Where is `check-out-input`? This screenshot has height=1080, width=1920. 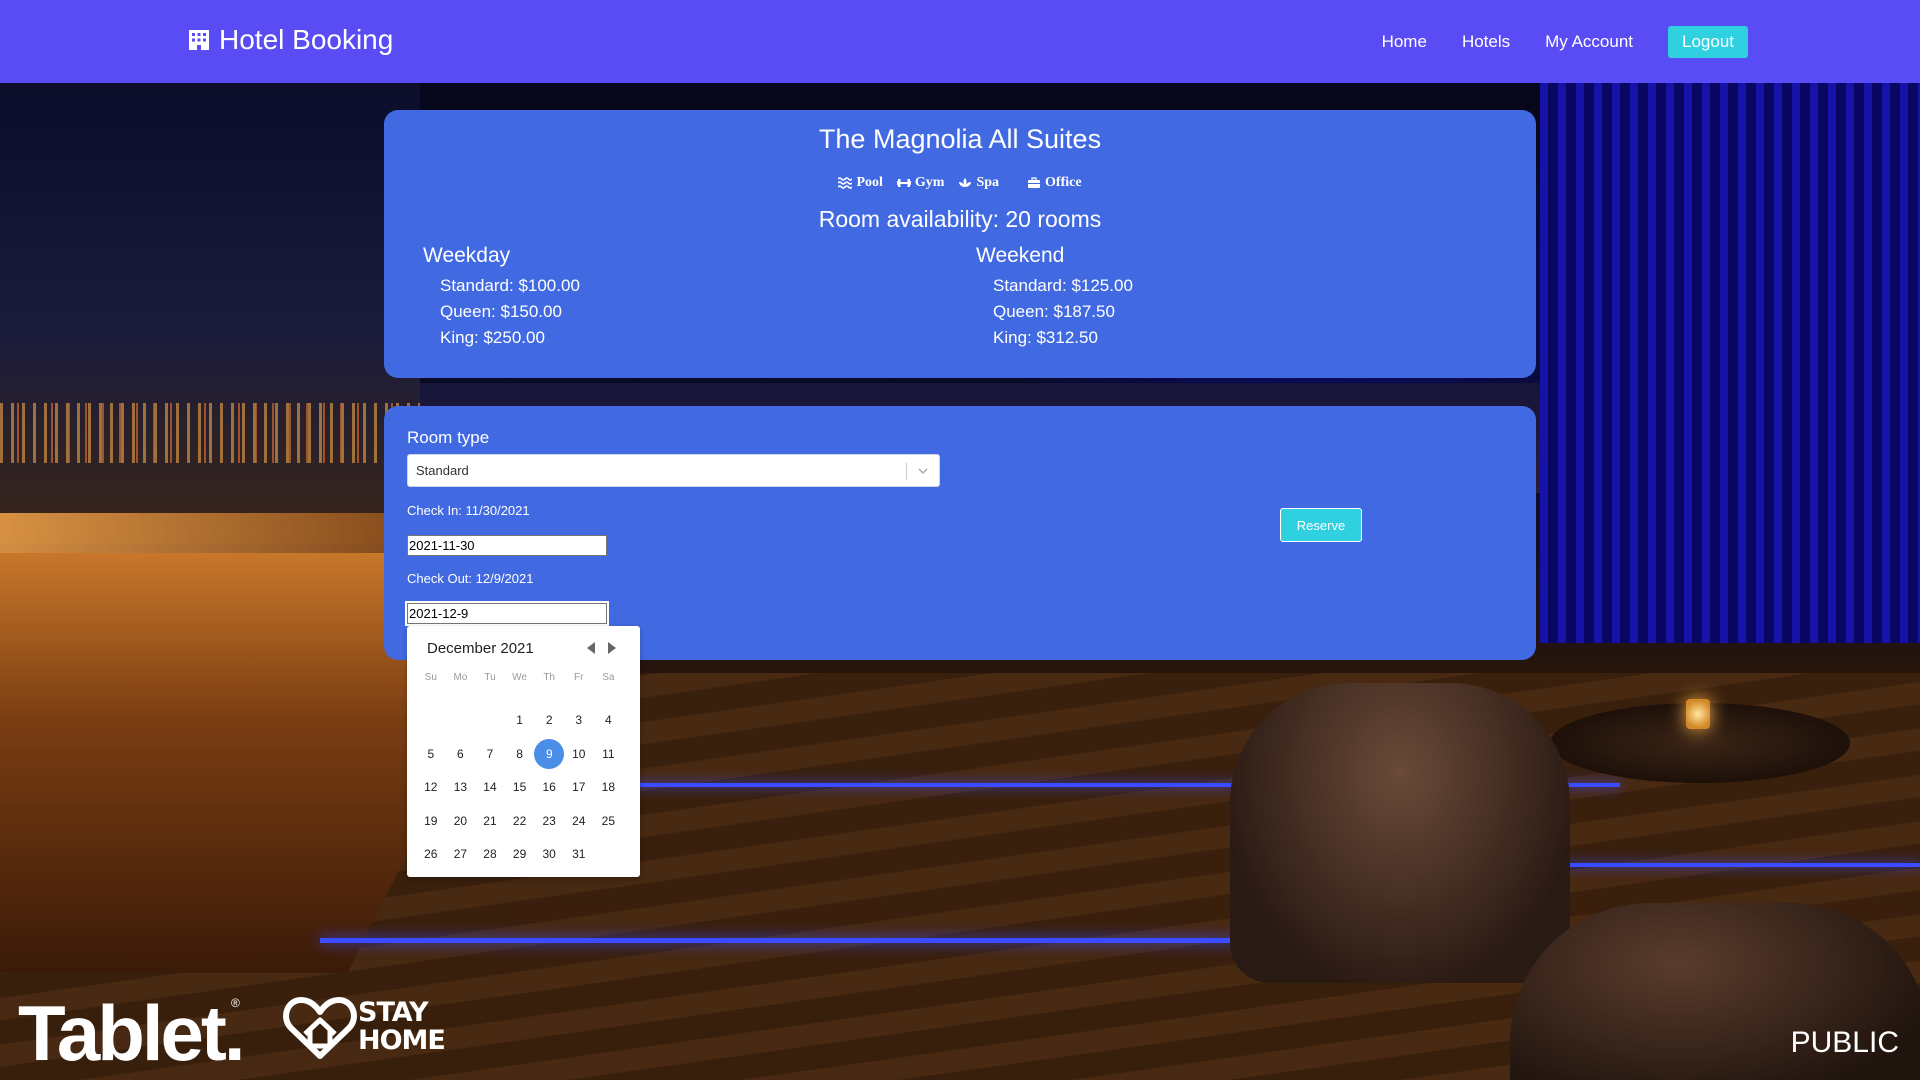 check-out-input is located at coordinates (507, 613).